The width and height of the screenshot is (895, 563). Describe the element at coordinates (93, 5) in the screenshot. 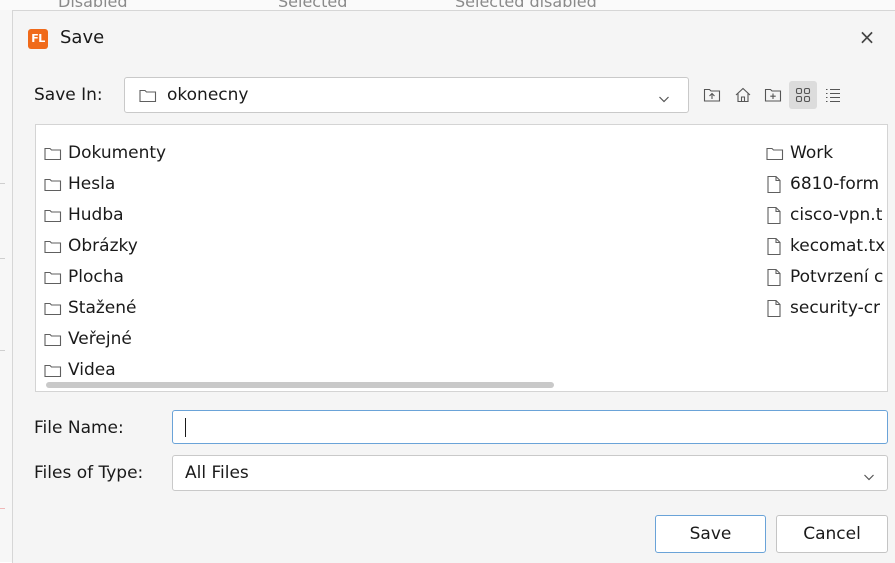

I see `background-radio-disabled-label: Disabled` at that location.